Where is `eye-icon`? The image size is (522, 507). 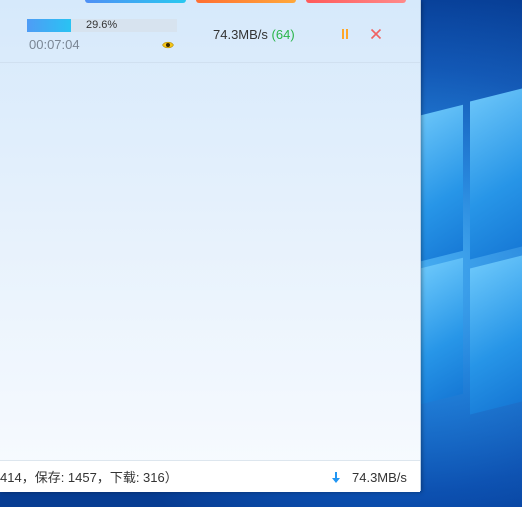 eye-icon is located at coordinates (168, 44).